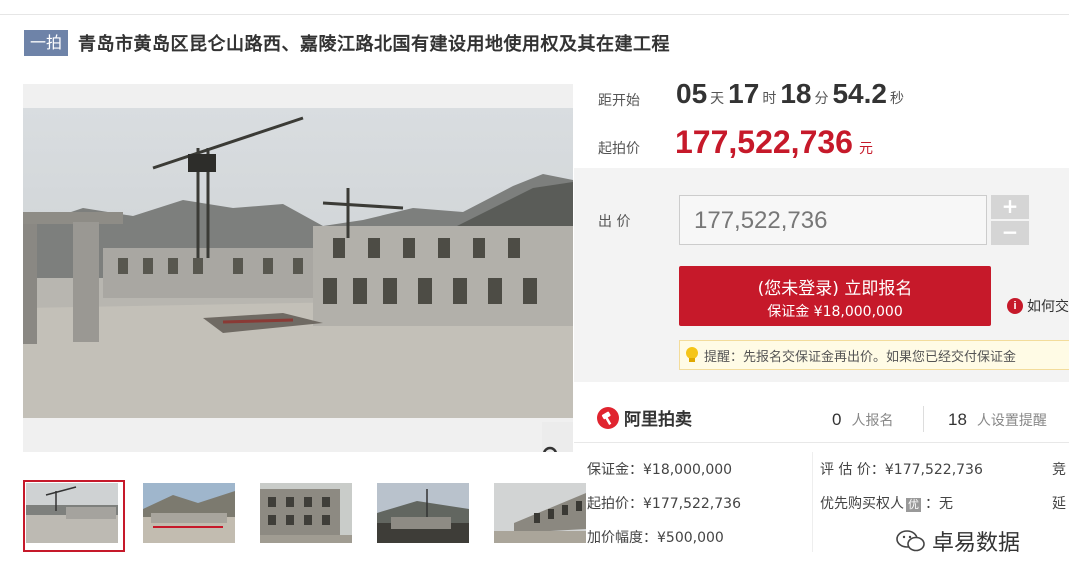  What do you see at coordinates (862, 504) in the screenshot?
I see `info-priority-label: 优先购买权人` at bounding box center [862, 504].